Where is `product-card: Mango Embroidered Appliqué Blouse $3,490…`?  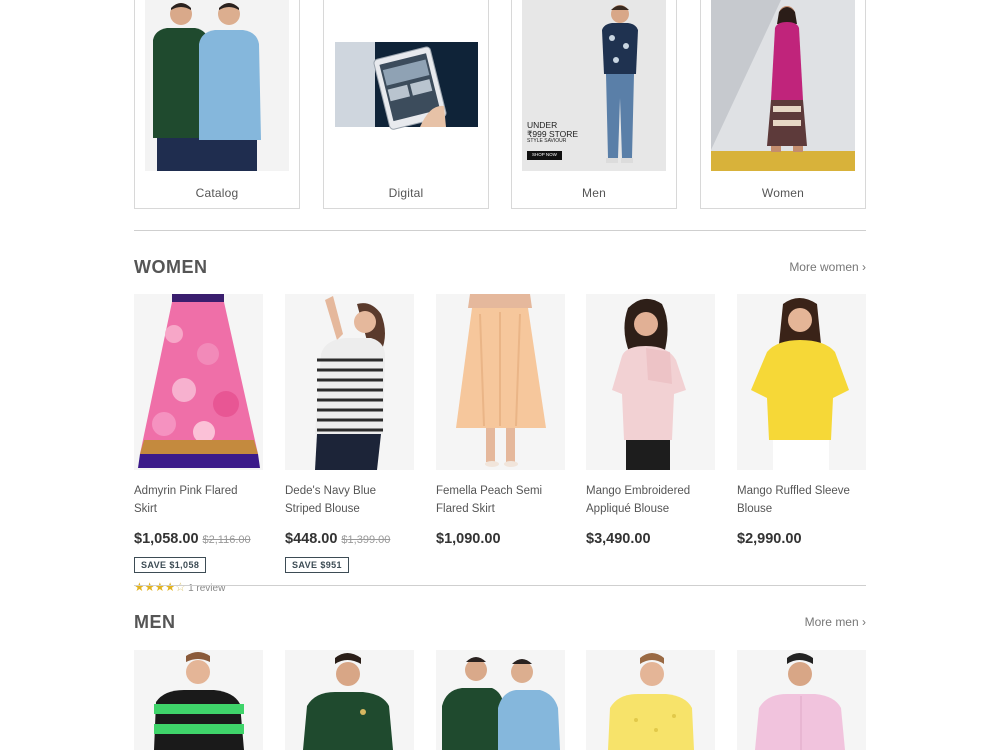 product-card: Mango Embroidered Appliqué Blouse $3,490… is located at coordinates (650, 421).